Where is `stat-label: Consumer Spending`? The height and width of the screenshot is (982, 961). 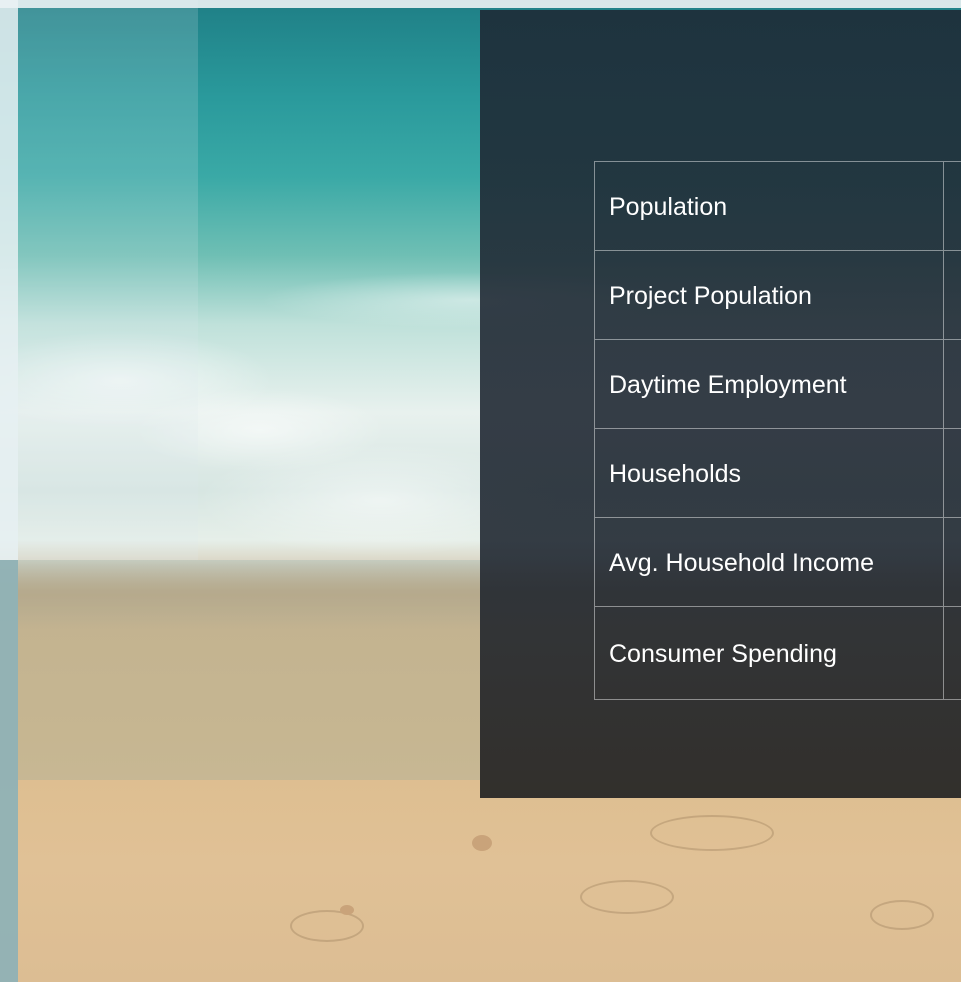
stat-label: Consumer Spending is located at coordinates (769, 653).